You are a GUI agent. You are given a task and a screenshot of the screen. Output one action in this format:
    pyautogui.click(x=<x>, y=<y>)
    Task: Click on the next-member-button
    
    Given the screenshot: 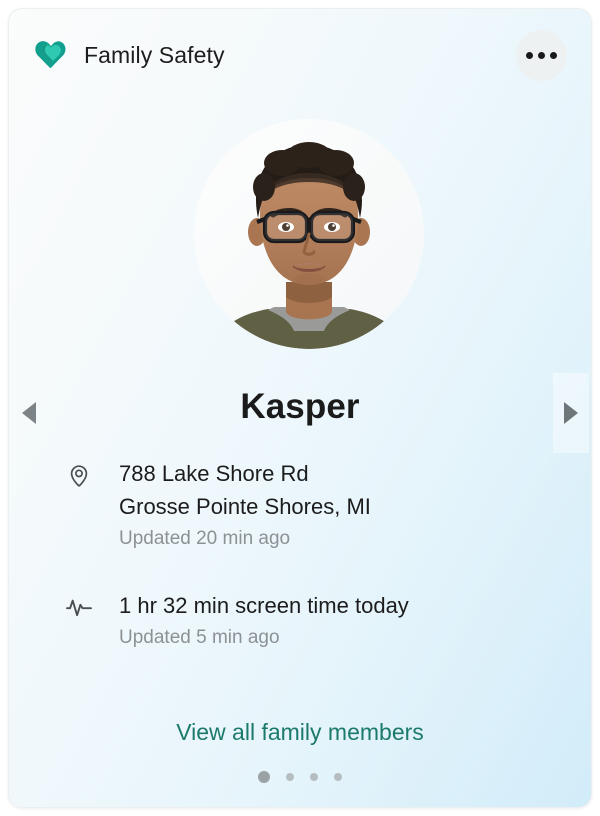 What is the action you would take?
    pyautogui.click(x=571, y=413)
    